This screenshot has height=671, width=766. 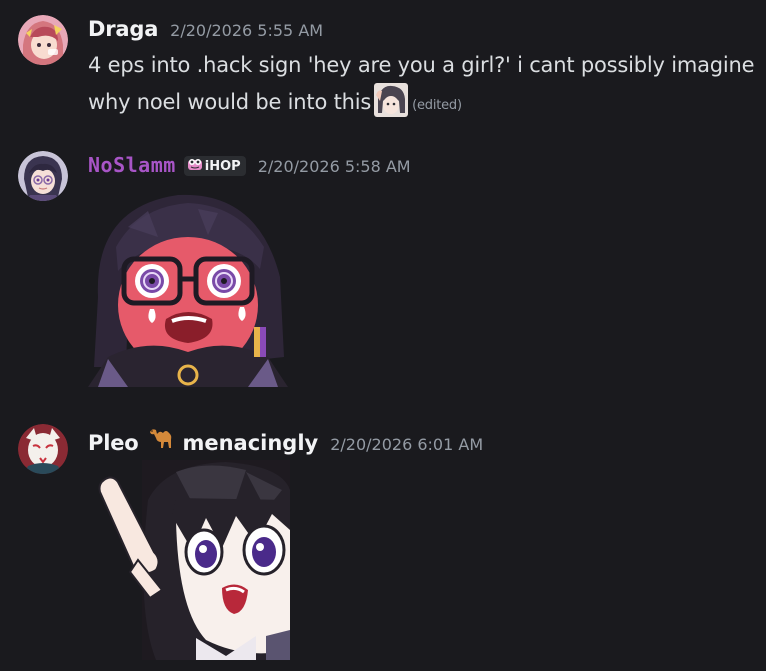 I want to click on message-line-2: why noel would be into this (edited), so click(x=425, y=103).